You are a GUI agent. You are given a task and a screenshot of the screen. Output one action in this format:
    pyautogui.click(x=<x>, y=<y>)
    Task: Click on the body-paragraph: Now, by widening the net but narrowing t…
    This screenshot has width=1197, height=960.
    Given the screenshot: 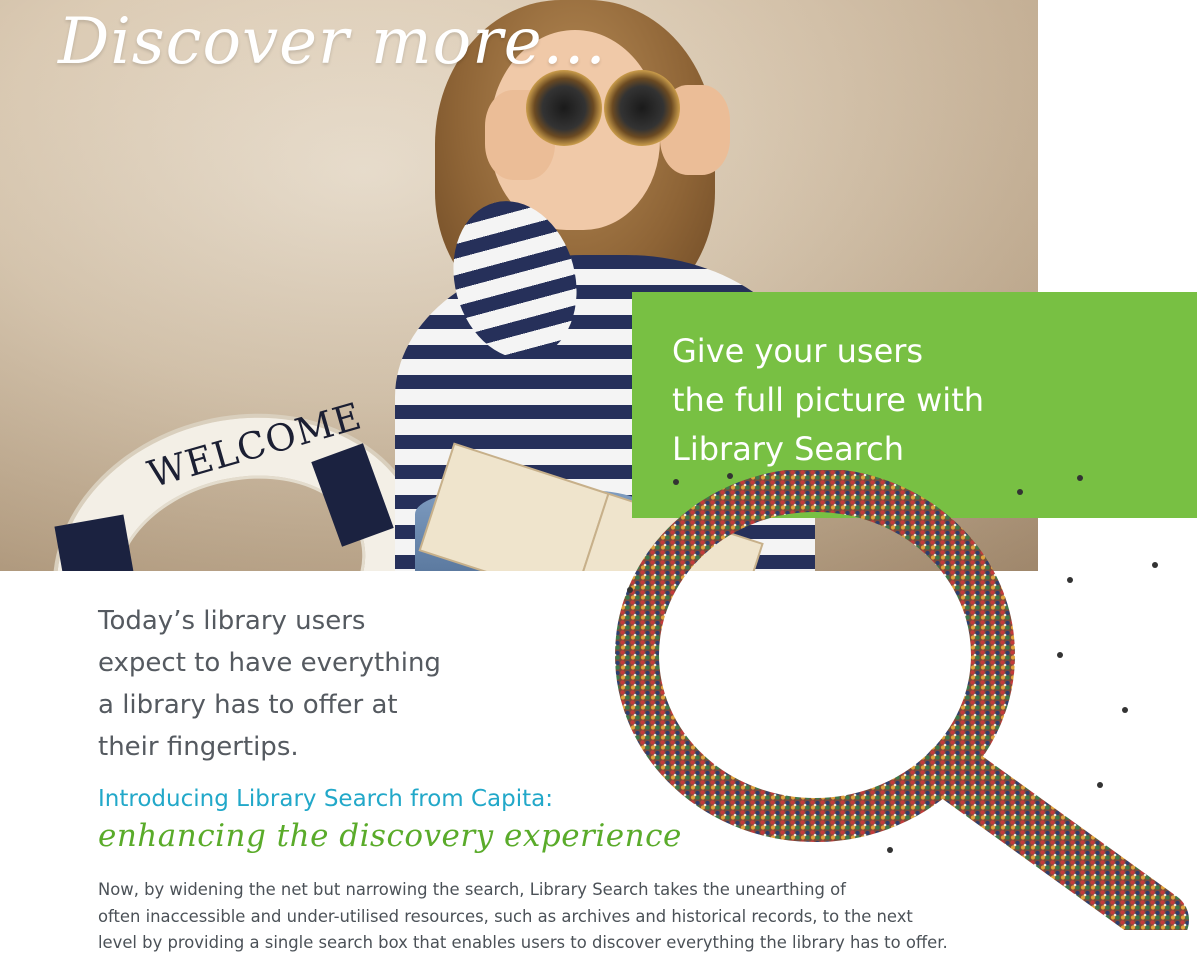 What is the action you would take?
    pyautogui.click(x=523, y=917)
    